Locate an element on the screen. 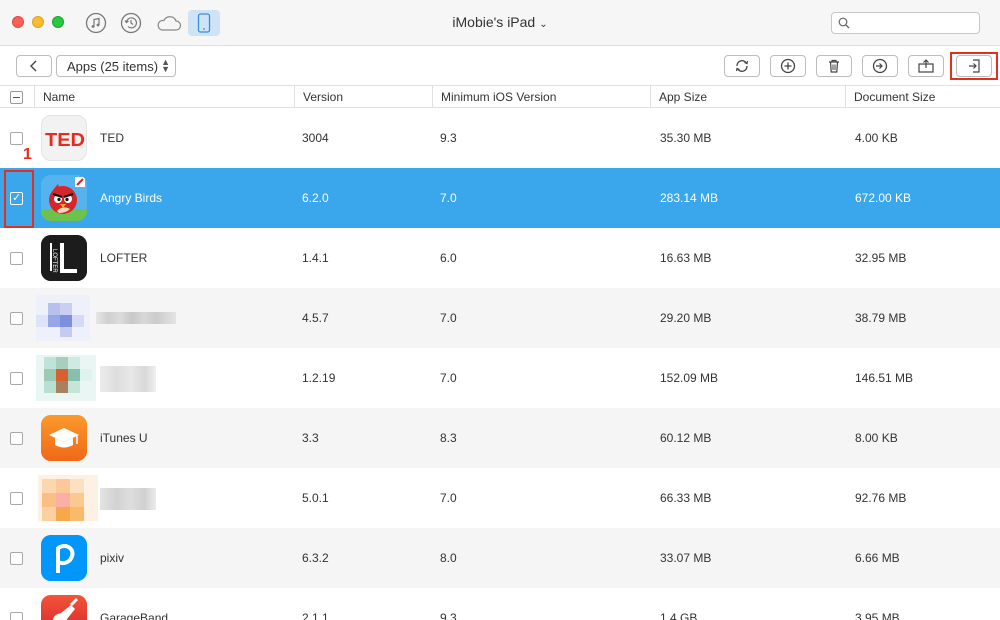  app-min-ios: 8.0 is located at coordinates (448, 558).